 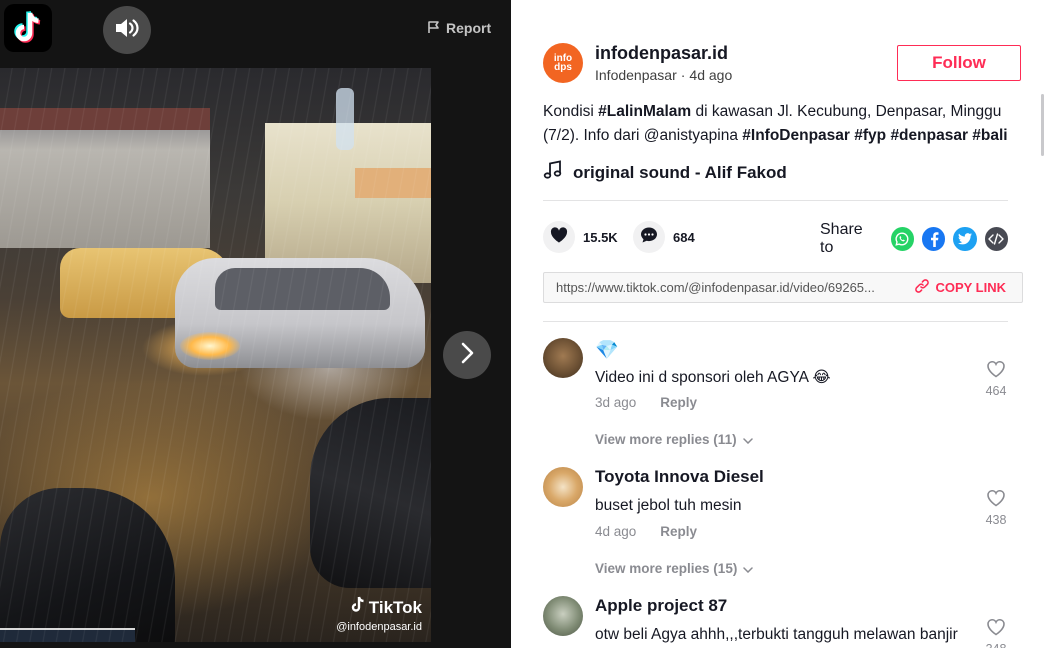 I want to click on author-avatar-text-bottom: dps, so click(x=563, y=67).